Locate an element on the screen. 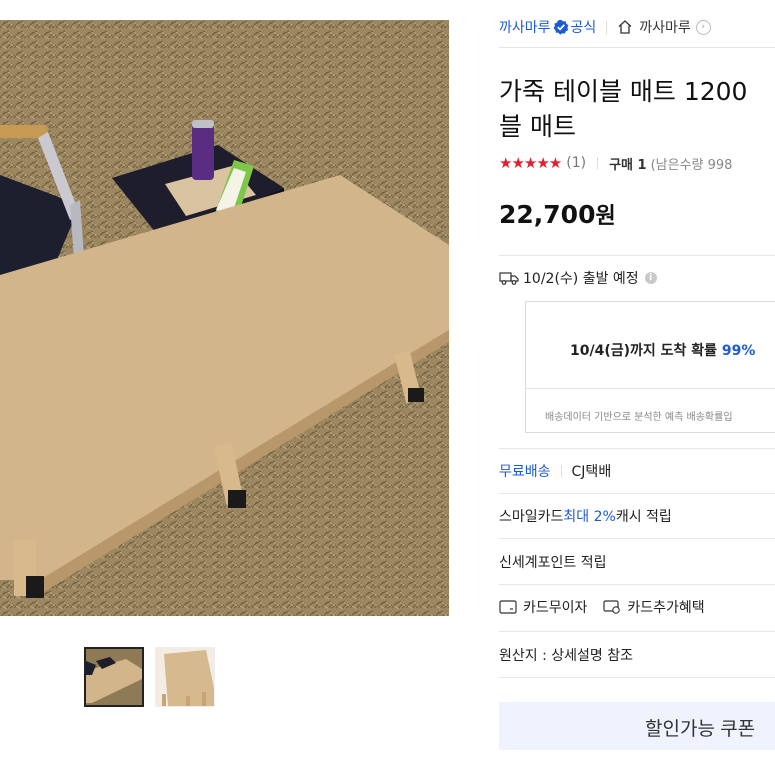 The image size is (775, 775). arrival-probability: 10/4(금)까지 도착 확률 99% is located at coordinates (662, 350).